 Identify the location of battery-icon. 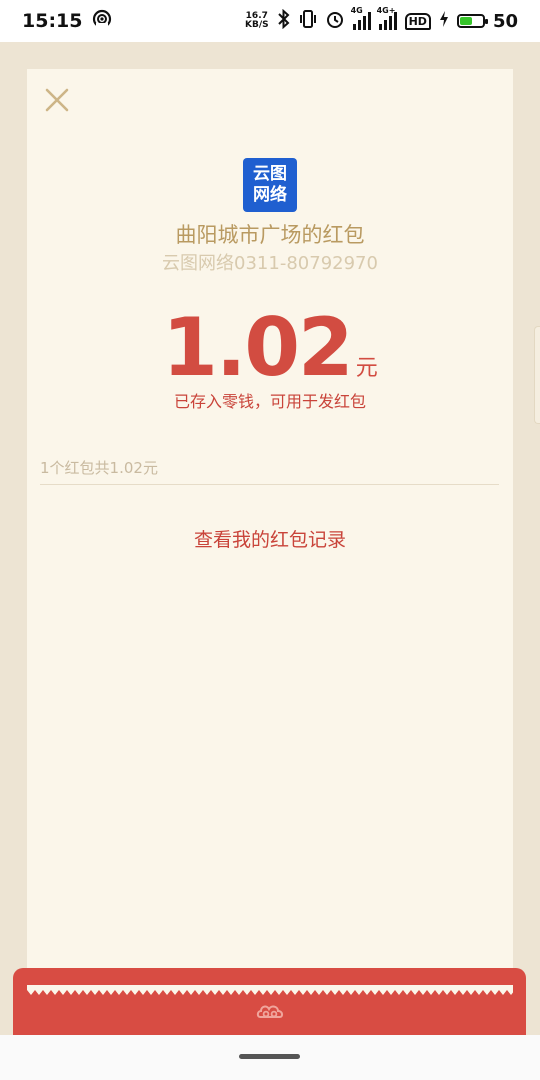
(472, 21).